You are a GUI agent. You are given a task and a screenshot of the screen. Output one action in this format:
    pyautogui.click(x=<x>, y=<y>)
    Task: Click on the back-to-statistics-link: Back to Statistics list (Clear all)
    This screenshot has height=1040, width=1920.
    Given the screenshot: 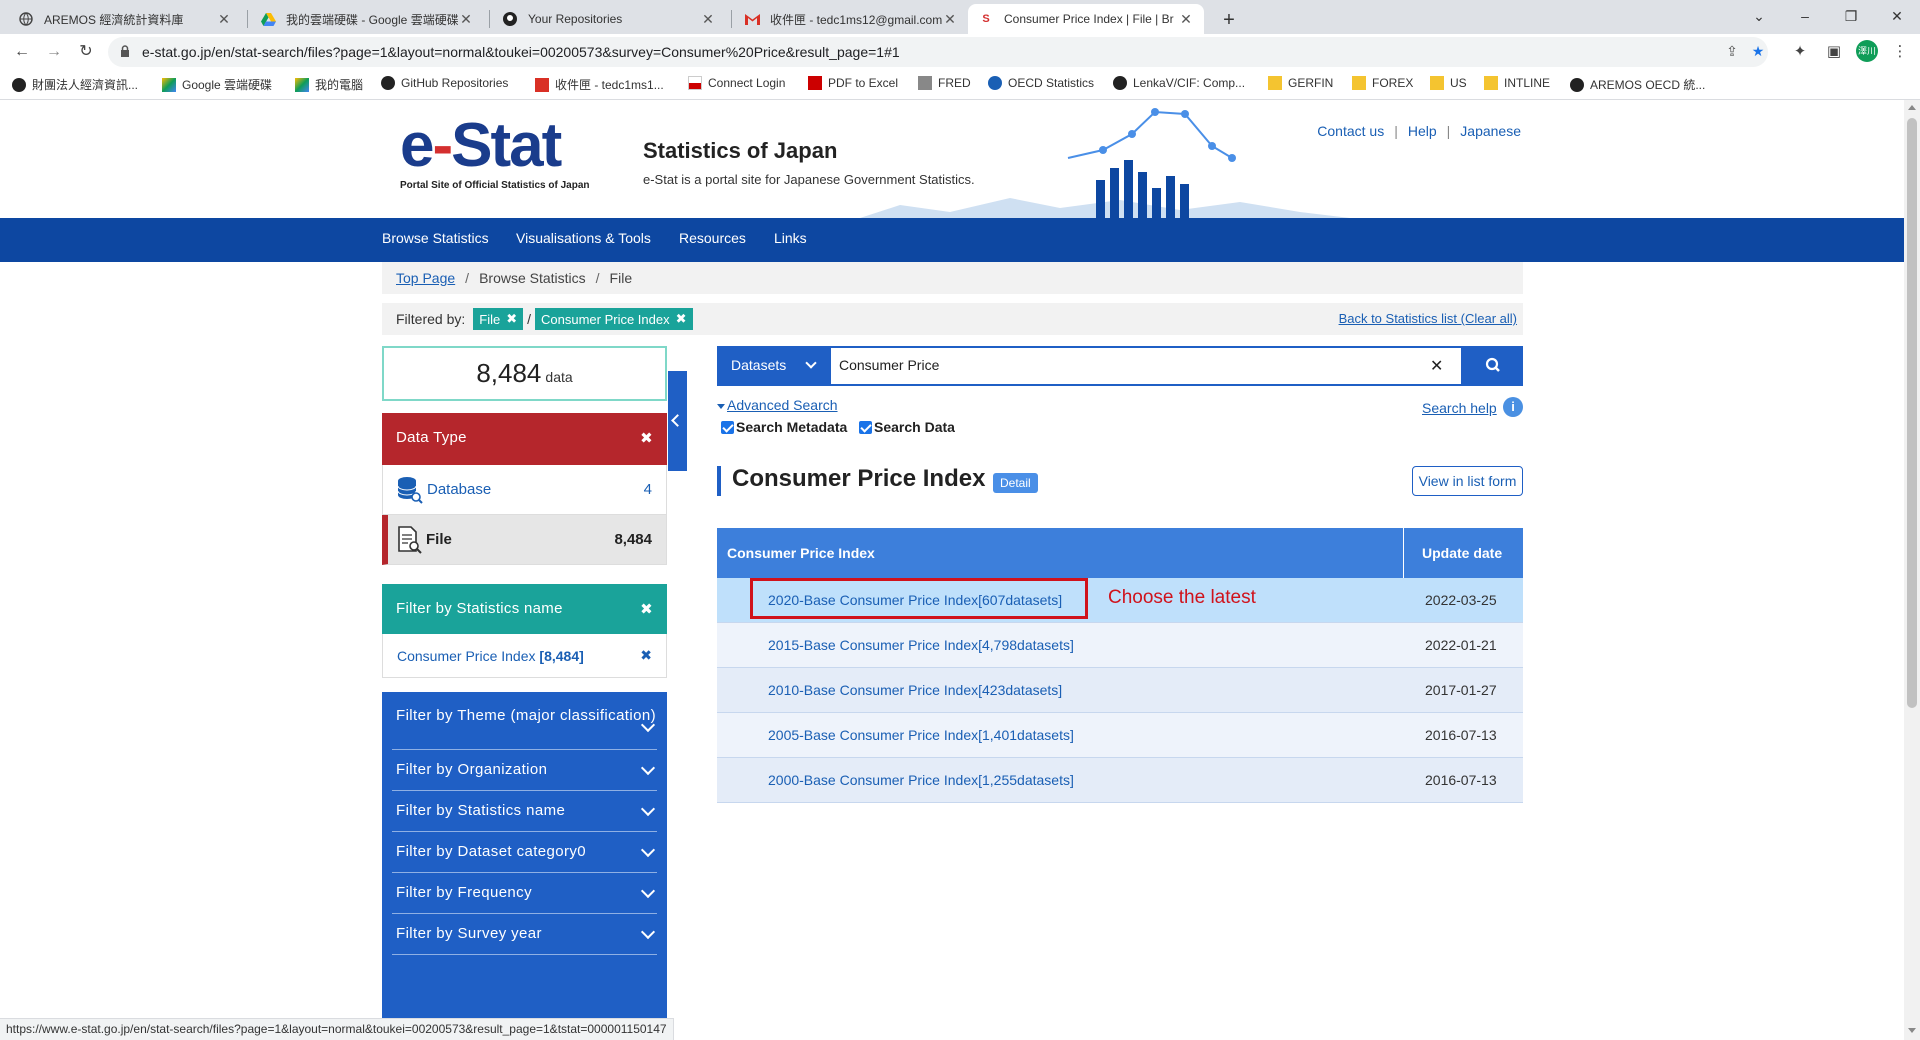 What is the action you would take?
    pyautogui.click(x=1428, y=318)
    